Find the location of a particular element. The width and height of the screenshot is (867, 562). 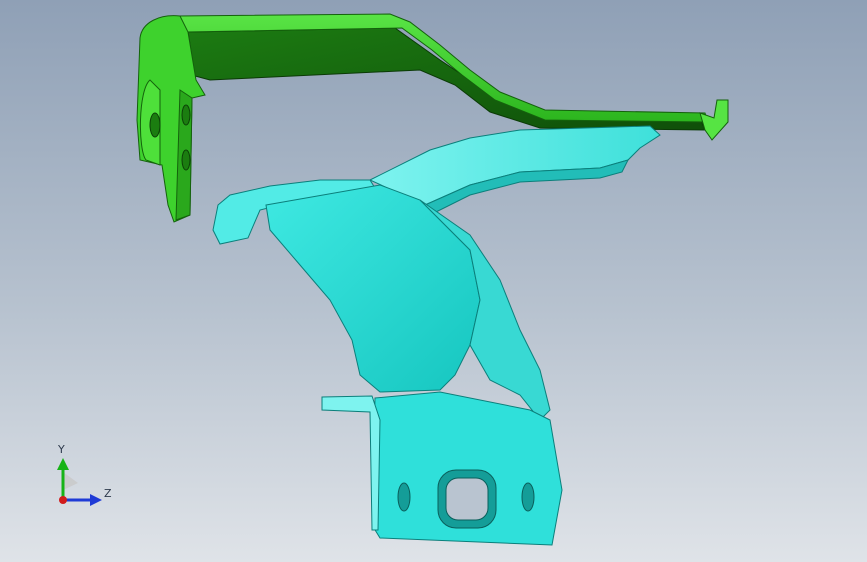

z-axis-label: Z is located at coordinates (108, 493).